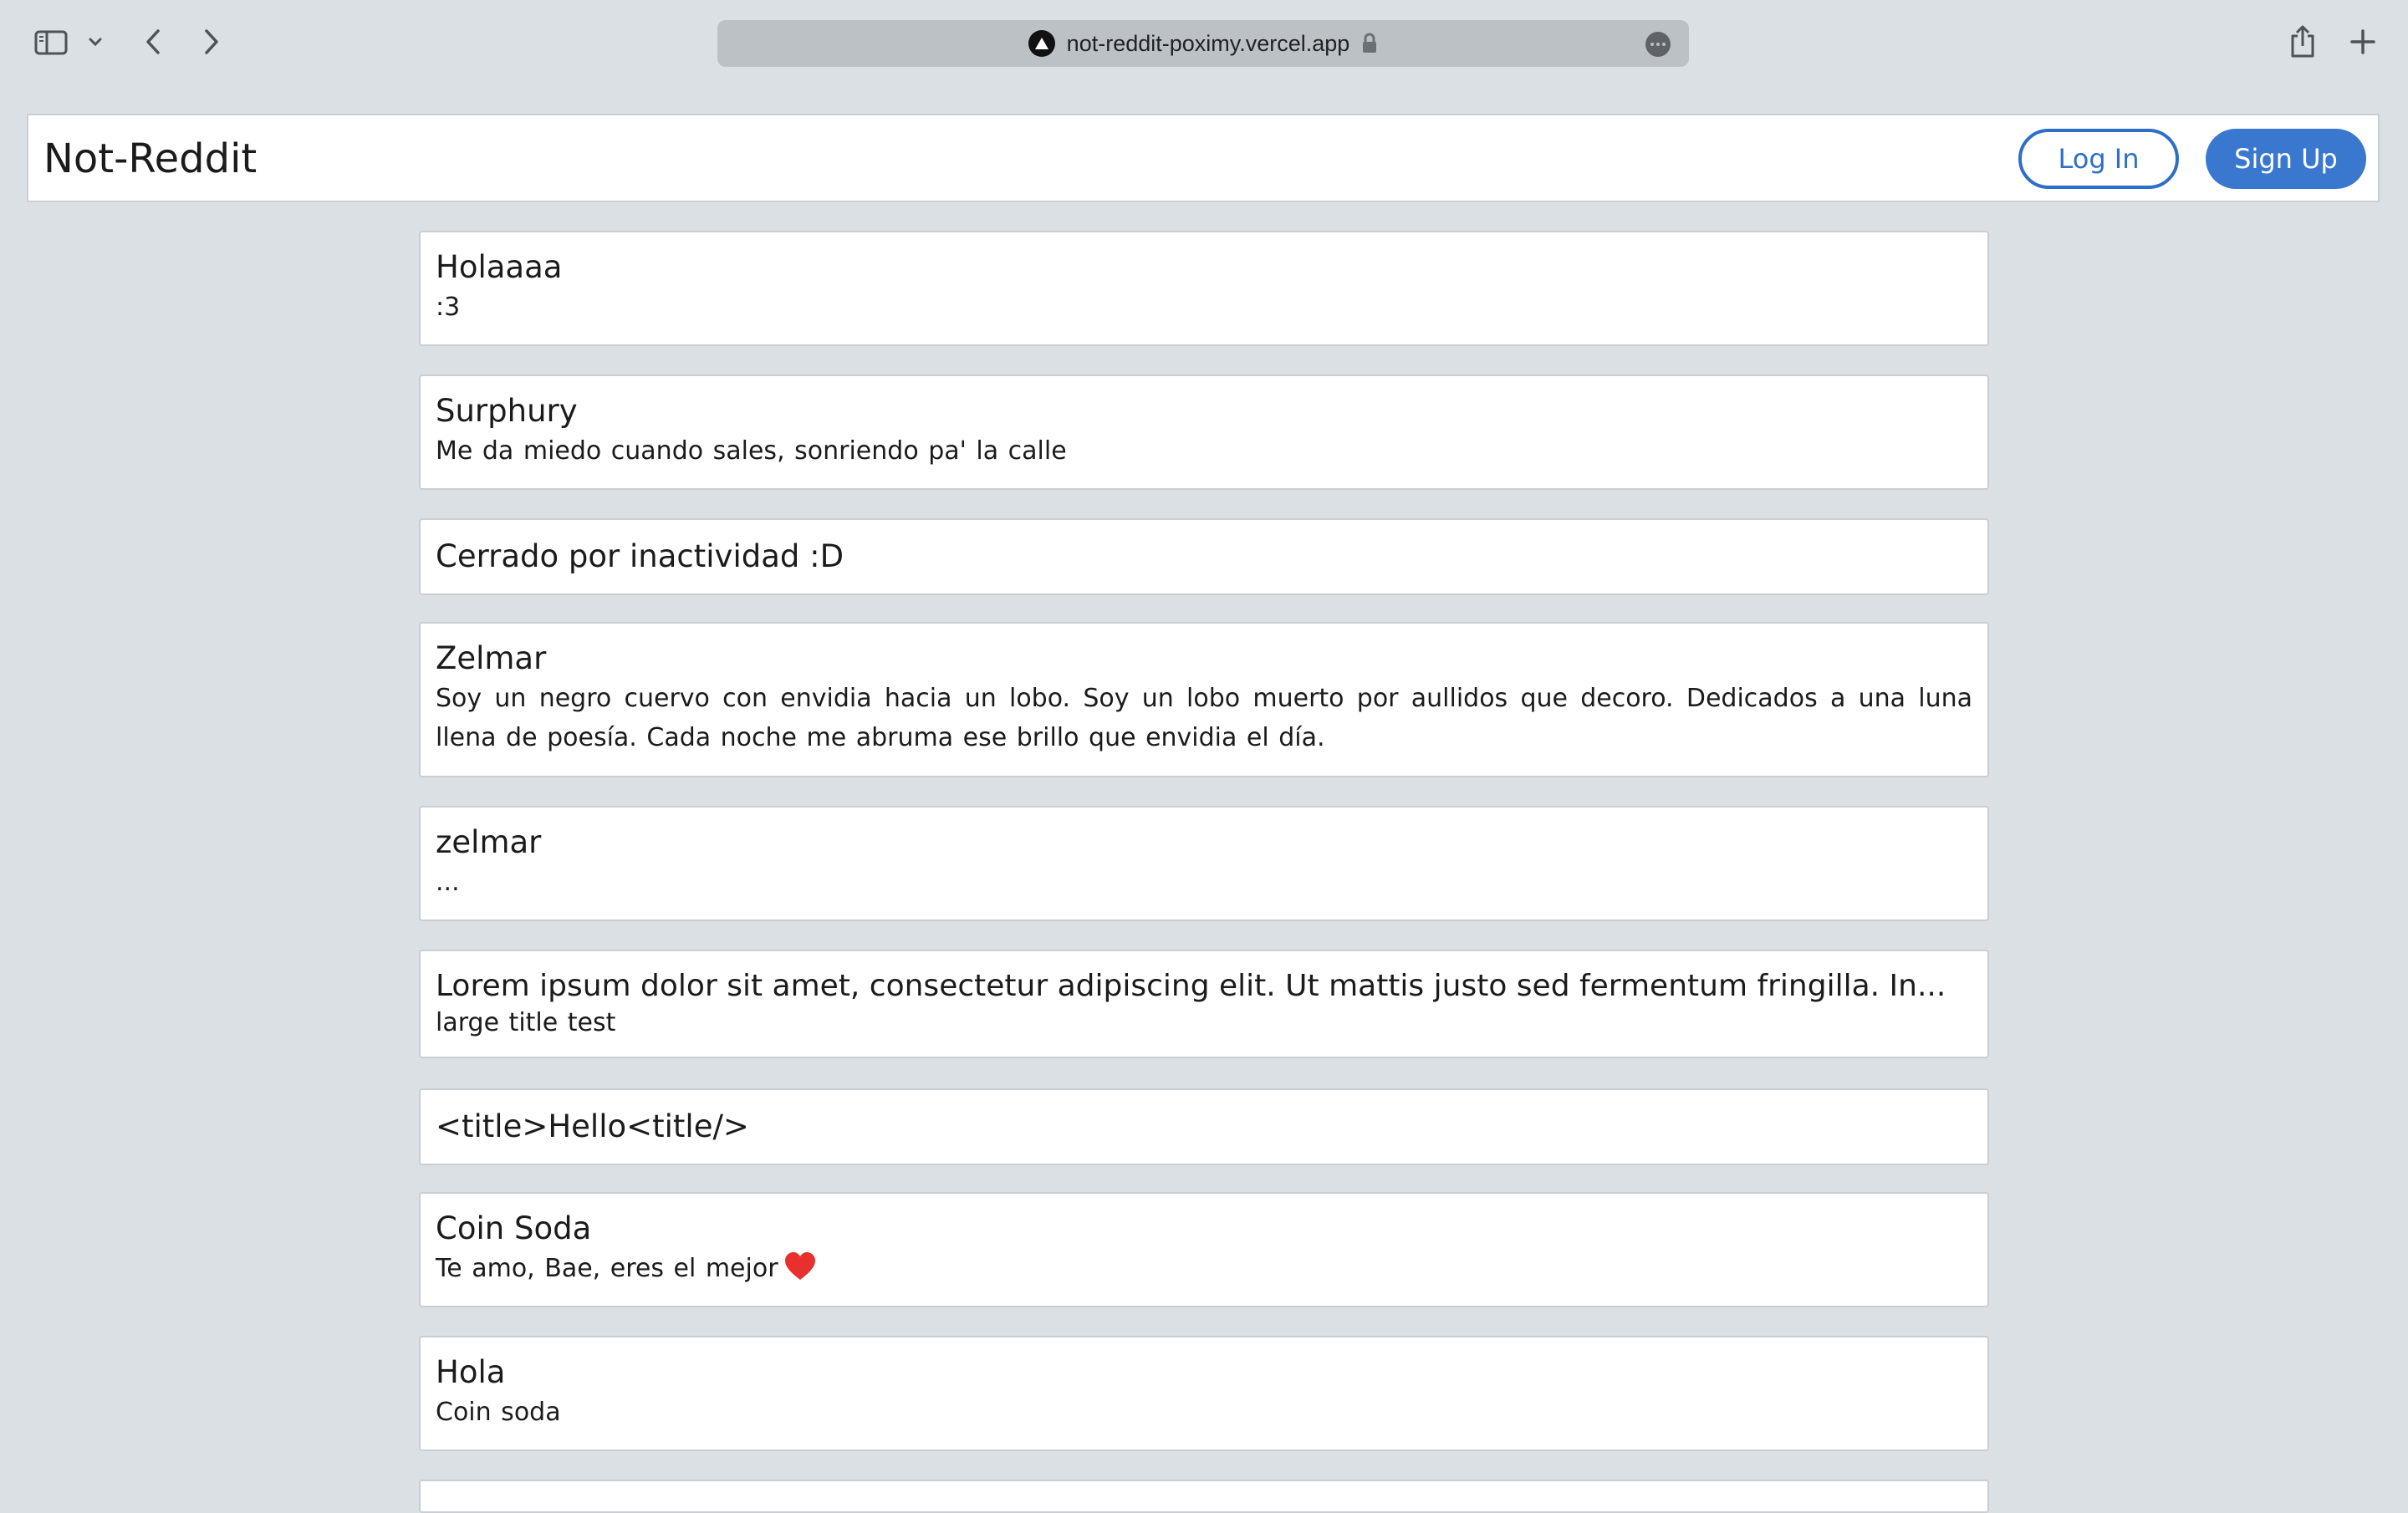 The image size is (2408, 1513). Describe the element at coordinates (1204, 556) in the screenshot. I see `post-card: Cerrado por inactividad :D` at that location.